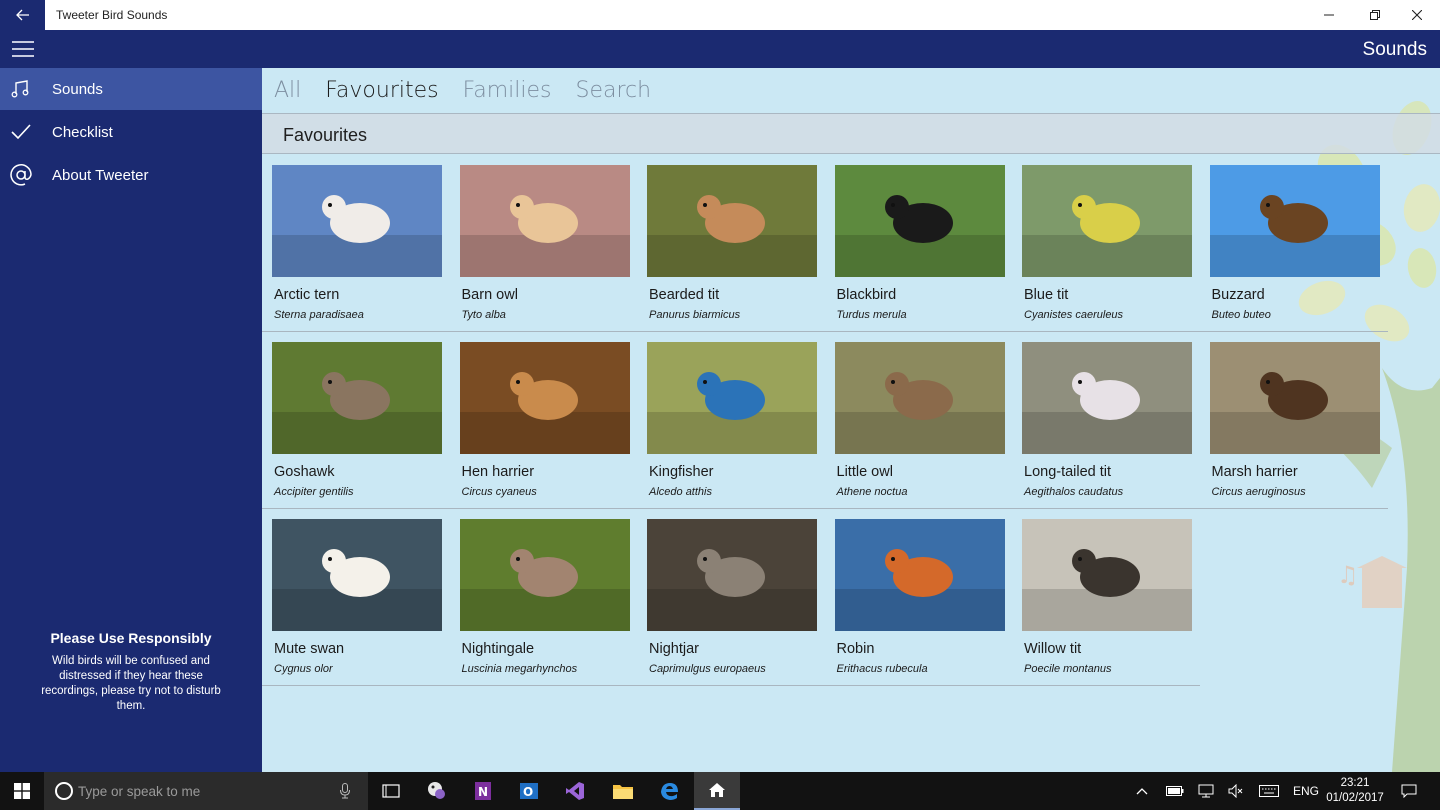 The height and width of the screenshot is (810, 1440). I want to click on bird-common-name: Marsh harrier, so click(1254, 472).